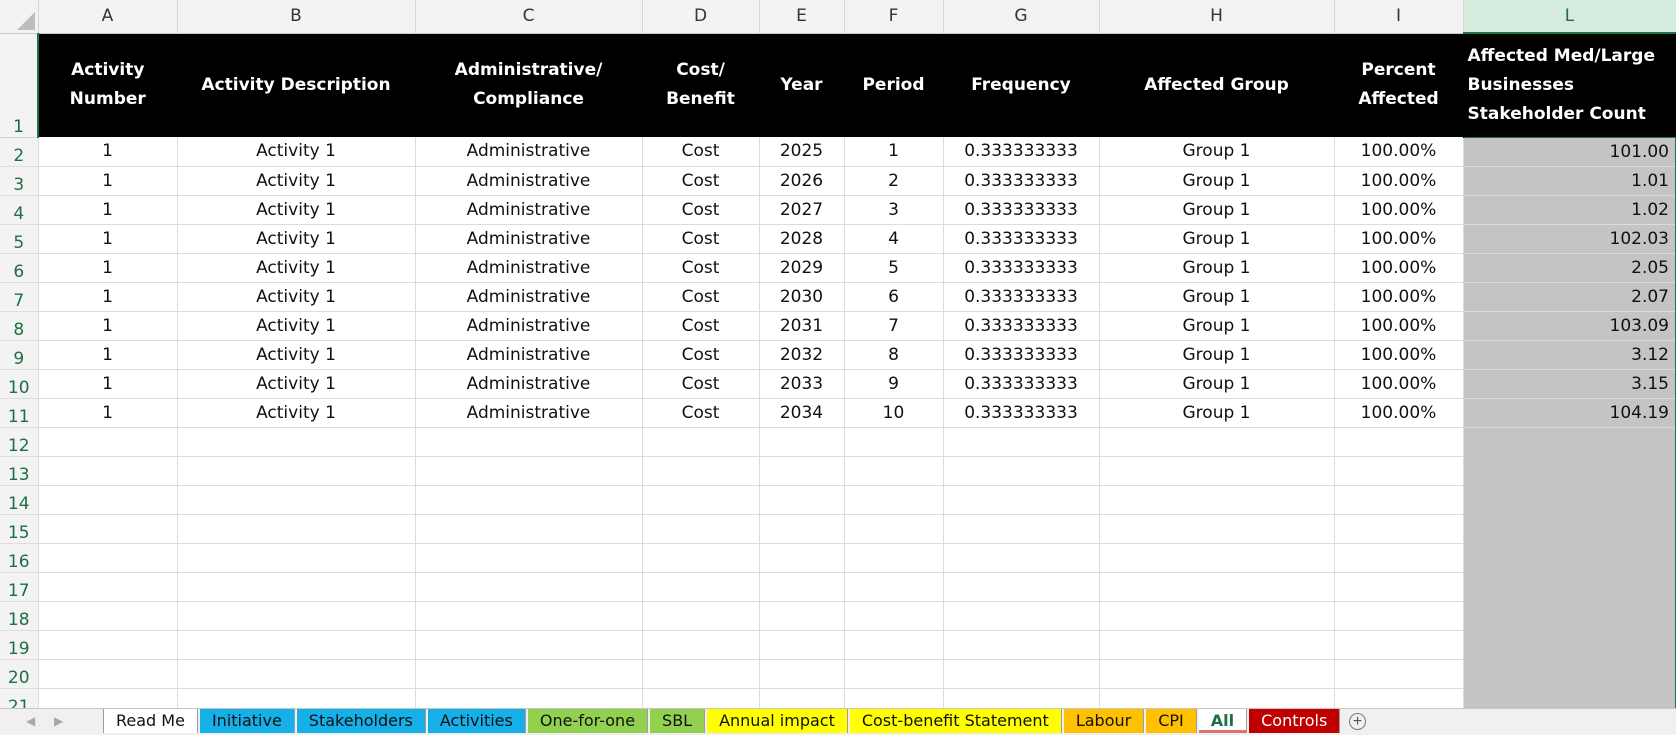  Describe the element at coordinates (701, 529) in the screenshot. I see `empty-cell-d` at that location.